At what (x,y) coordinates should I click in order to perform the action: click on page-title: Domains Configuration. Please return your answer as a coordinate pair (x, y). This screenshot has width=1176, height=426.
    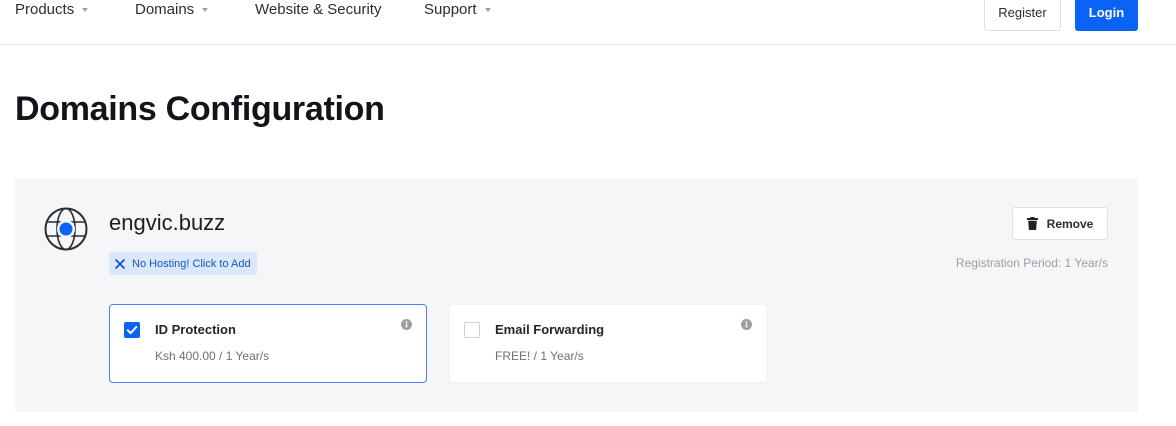
    Looking at the image, I should click on (200, 109).